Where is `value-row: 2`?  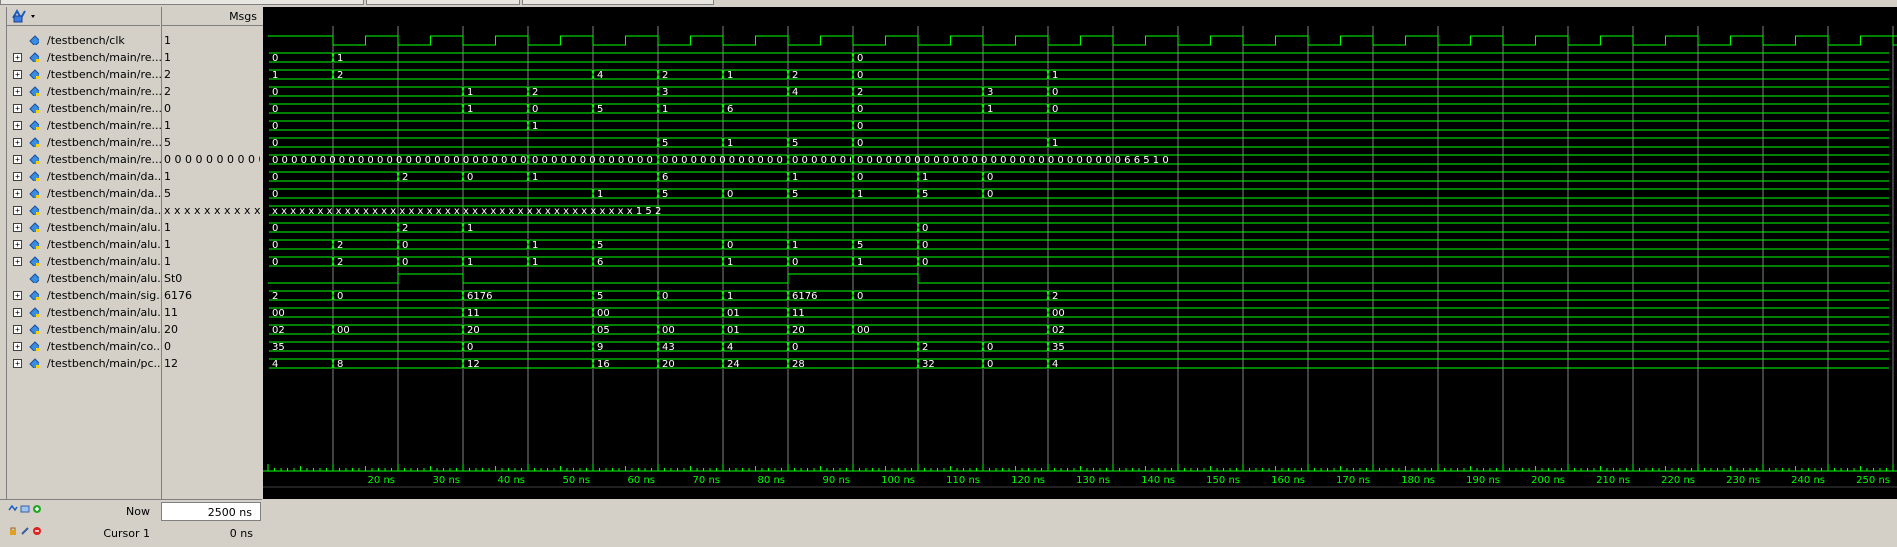
value-row: 2 is located at coordinates (212, 74).